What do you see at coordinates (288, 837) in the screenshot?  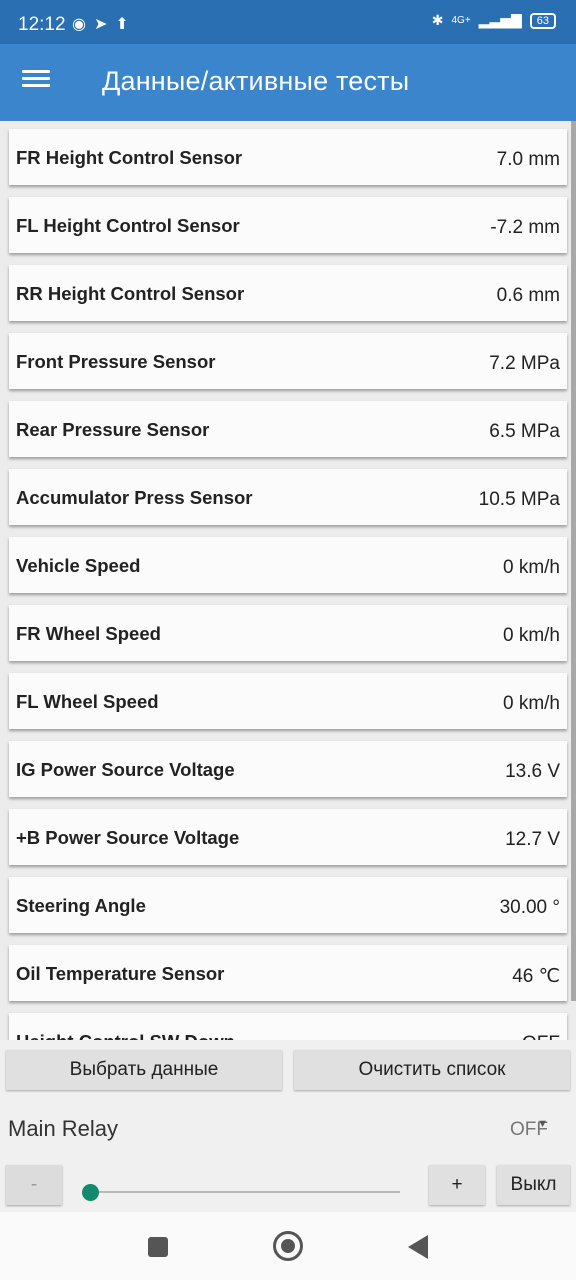 I see `list-item: +B Power Source Voltage 12.7 V` at bounding box center [288, 837].